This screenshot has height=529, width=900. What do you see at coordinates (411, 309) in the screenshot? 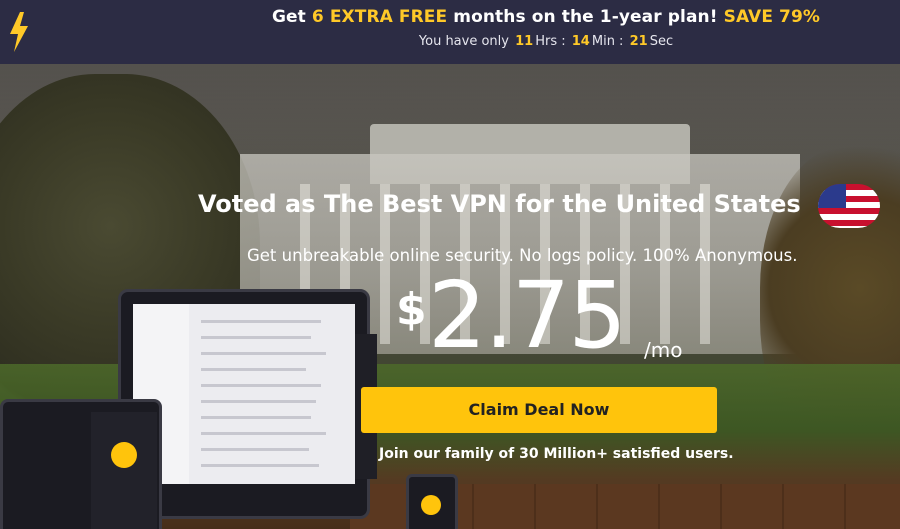
I see `price-currency: $` at bounding box center [411, 309].